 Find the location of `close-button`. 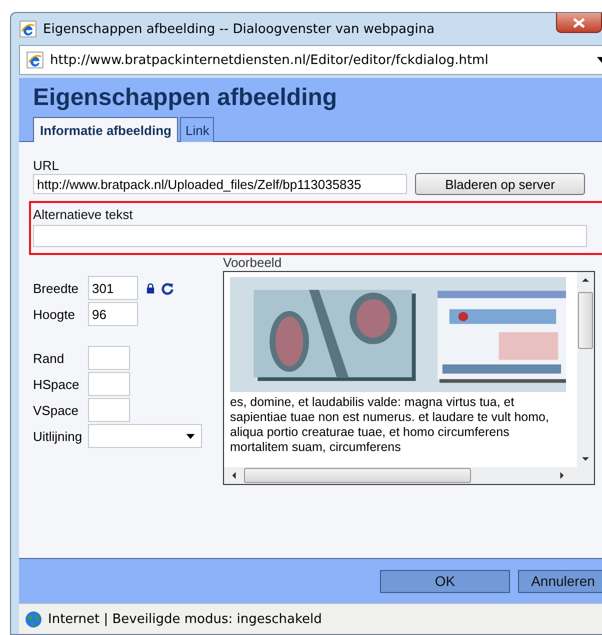

close-button is located at coordinates (579, 23).